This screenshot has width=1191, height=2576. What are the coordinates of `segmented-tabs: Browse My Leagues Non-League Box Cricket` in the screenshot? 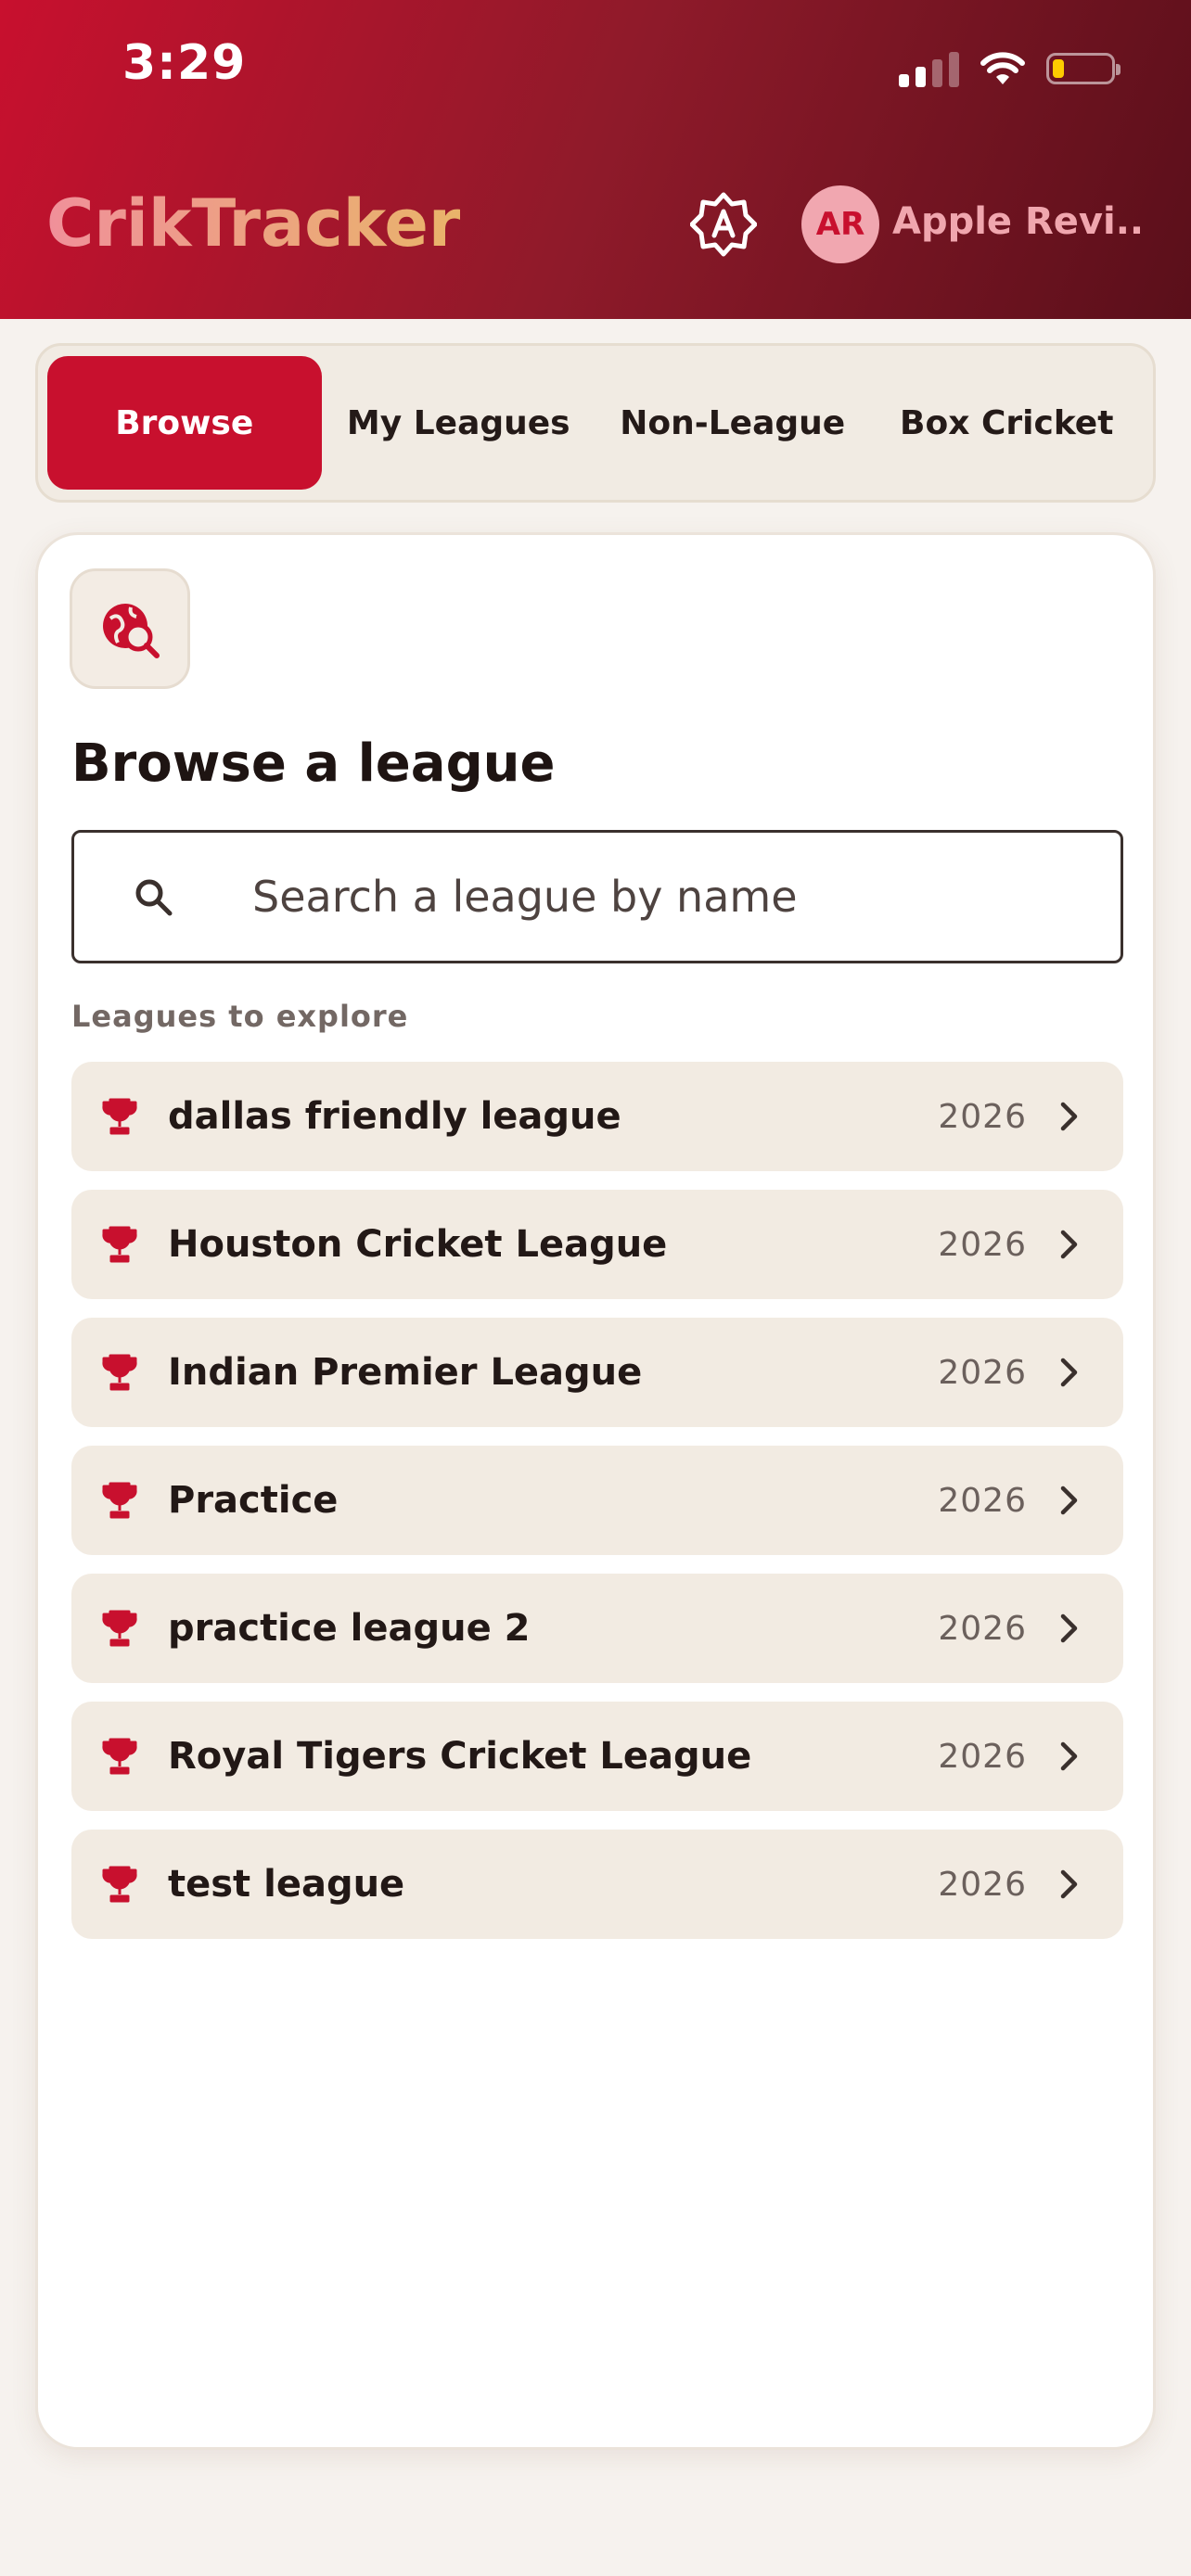 It's located at (595, 423).